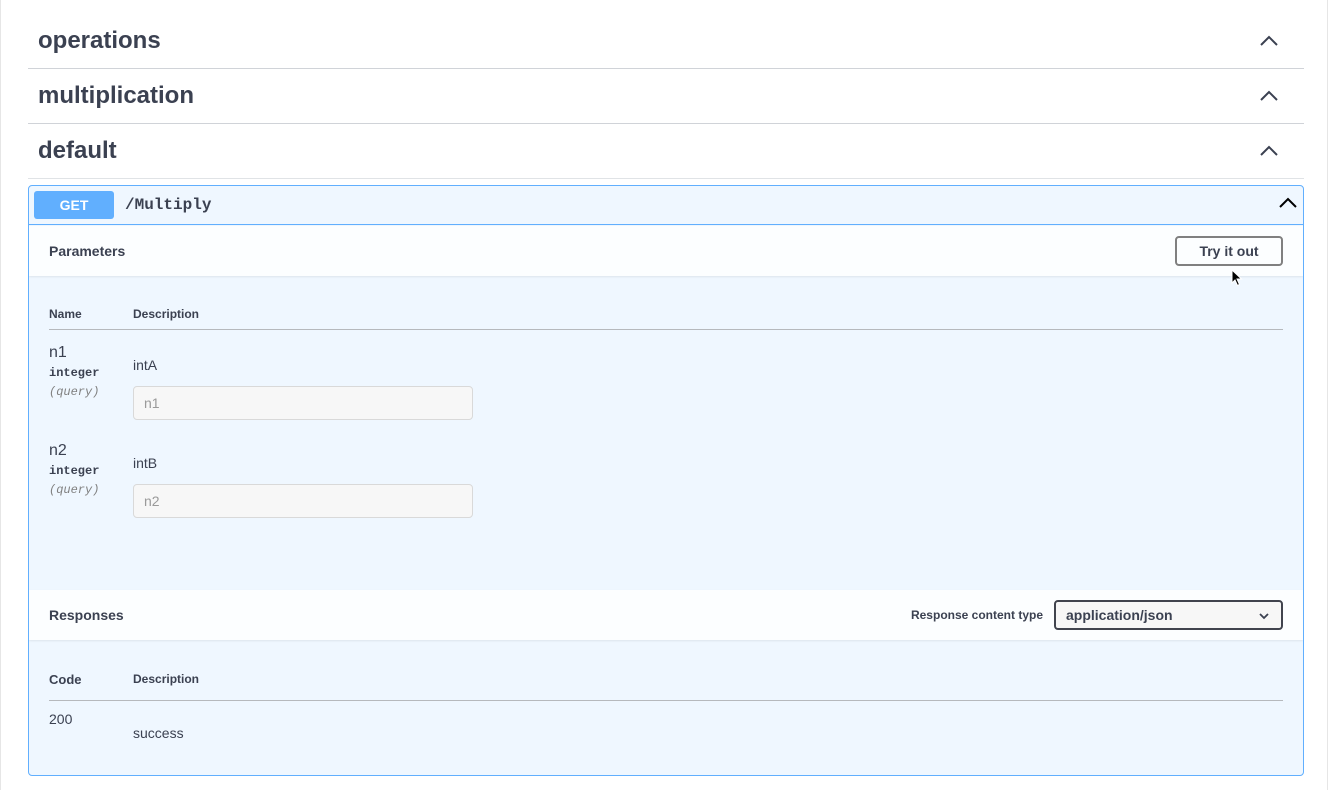  Describe the element at coordinates (99, 40) in the screenshot. I see `tag-title-operations: operations` at that location.